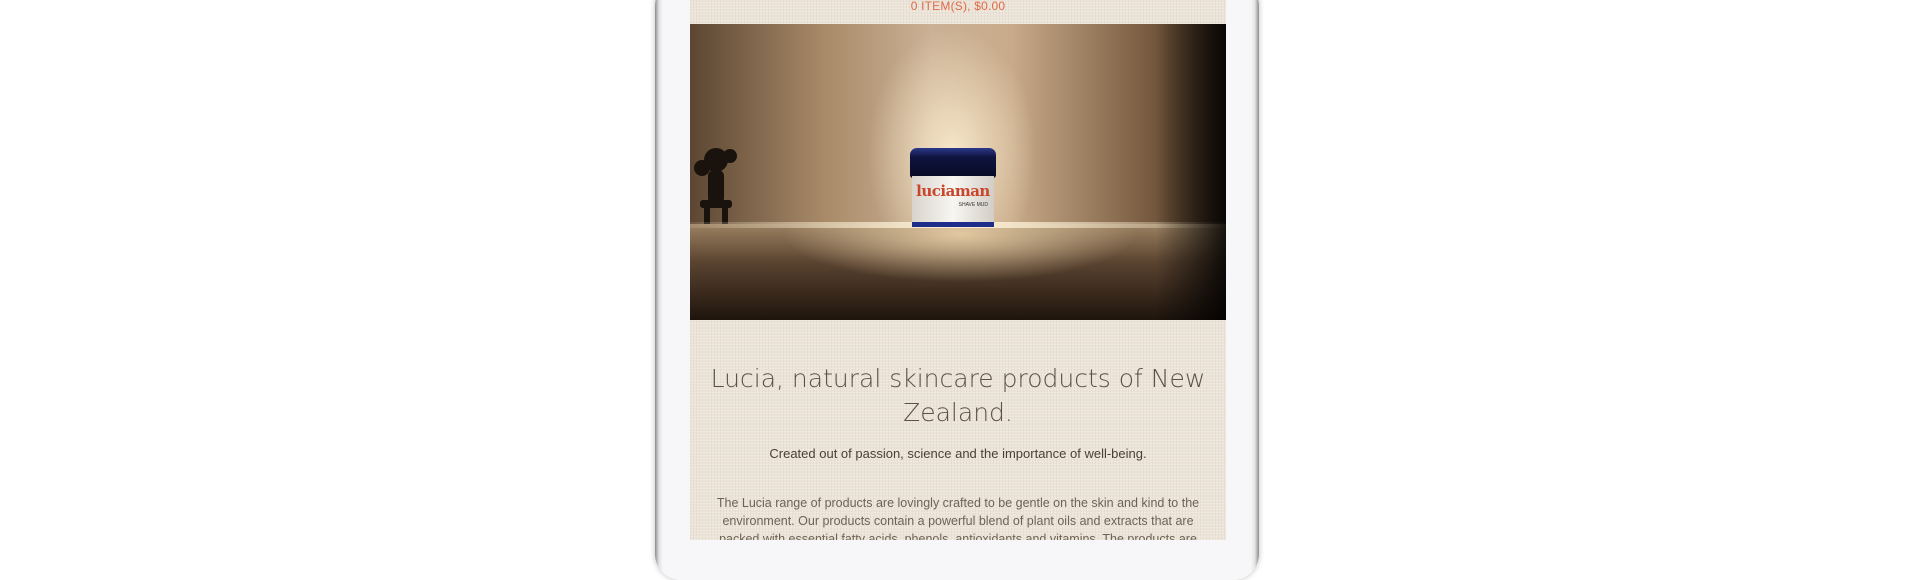  What do you see at coordinates (953, 201) in the screenshot?
I see `jar-label: luciaman SHAVE MUD` at bounding box center [953, 201].